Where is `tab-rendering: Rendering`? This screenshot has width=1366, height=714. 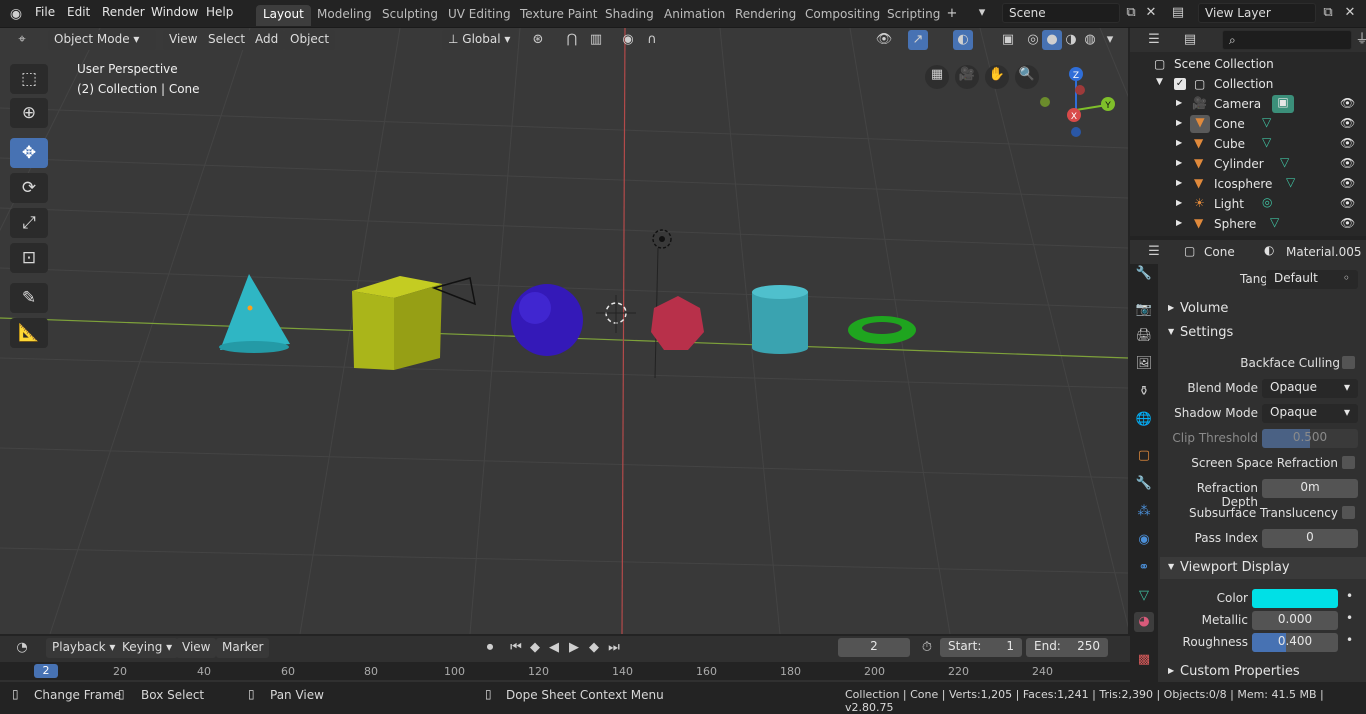
tab-rendering: Rendering is located at coordinates (765, 15).